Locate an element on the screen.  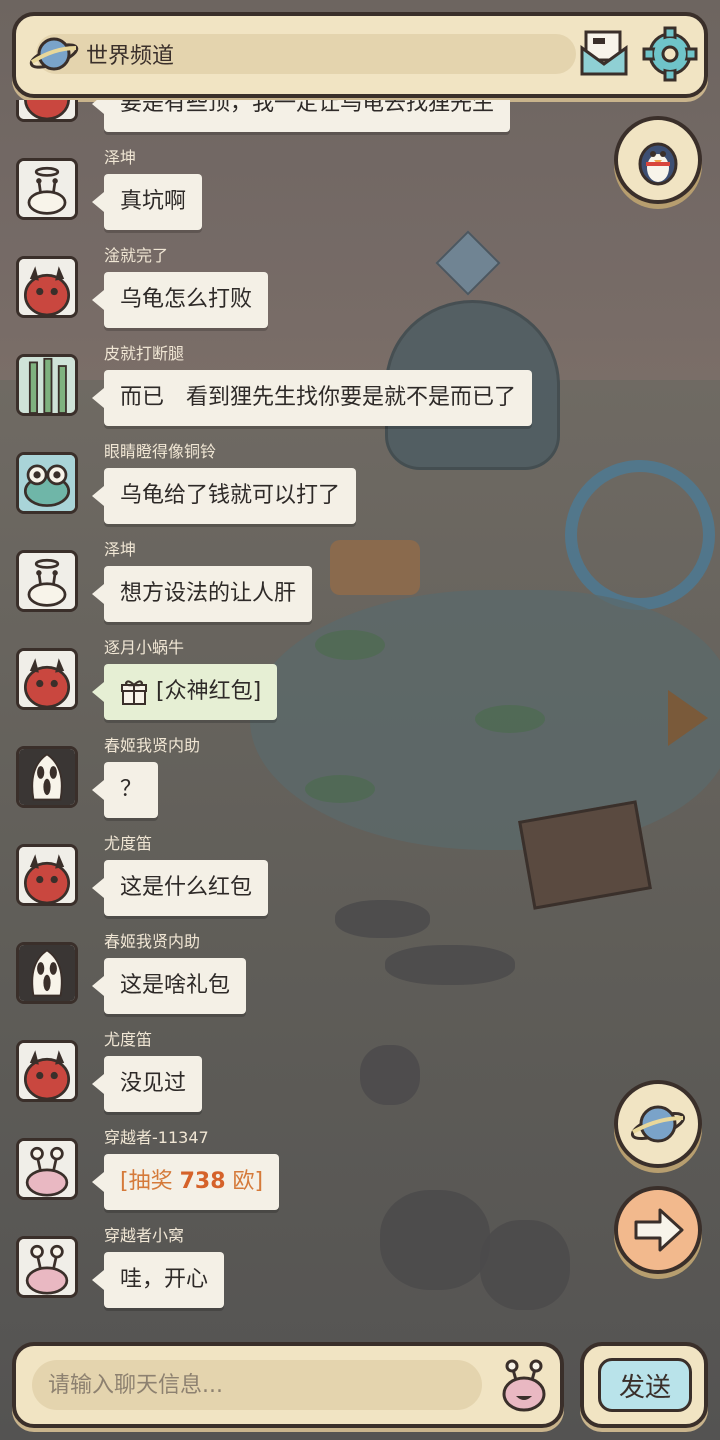
penguin-icon is located at coordinates (658, 160).